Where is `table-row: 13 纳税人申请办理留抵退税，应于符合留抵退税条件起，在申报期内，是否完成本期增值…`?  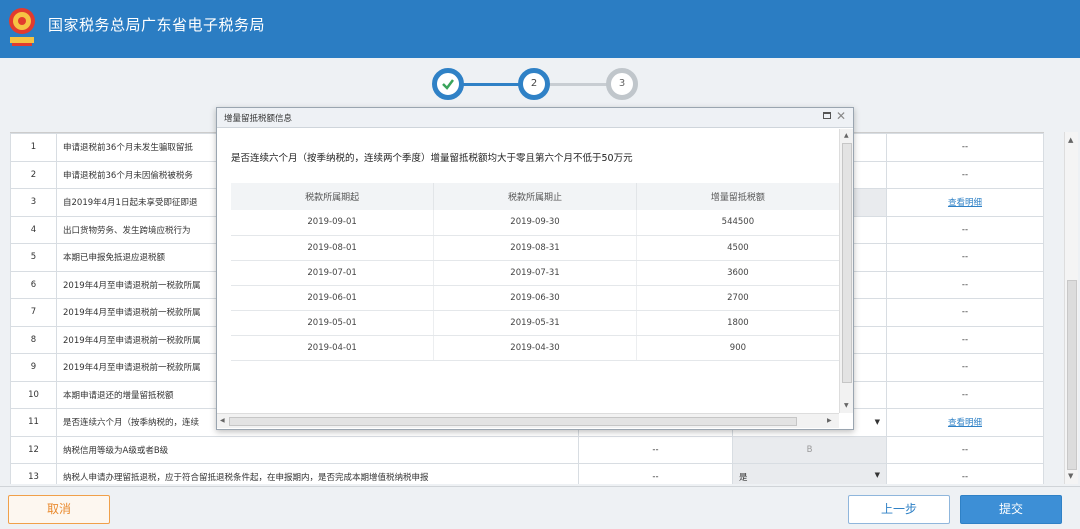
table-row: 13 纳税人申请办理留抵退税，应于符合留抵退税条件起，在申报期内，是否完成本期增值… is located at coordinates (527, 473).